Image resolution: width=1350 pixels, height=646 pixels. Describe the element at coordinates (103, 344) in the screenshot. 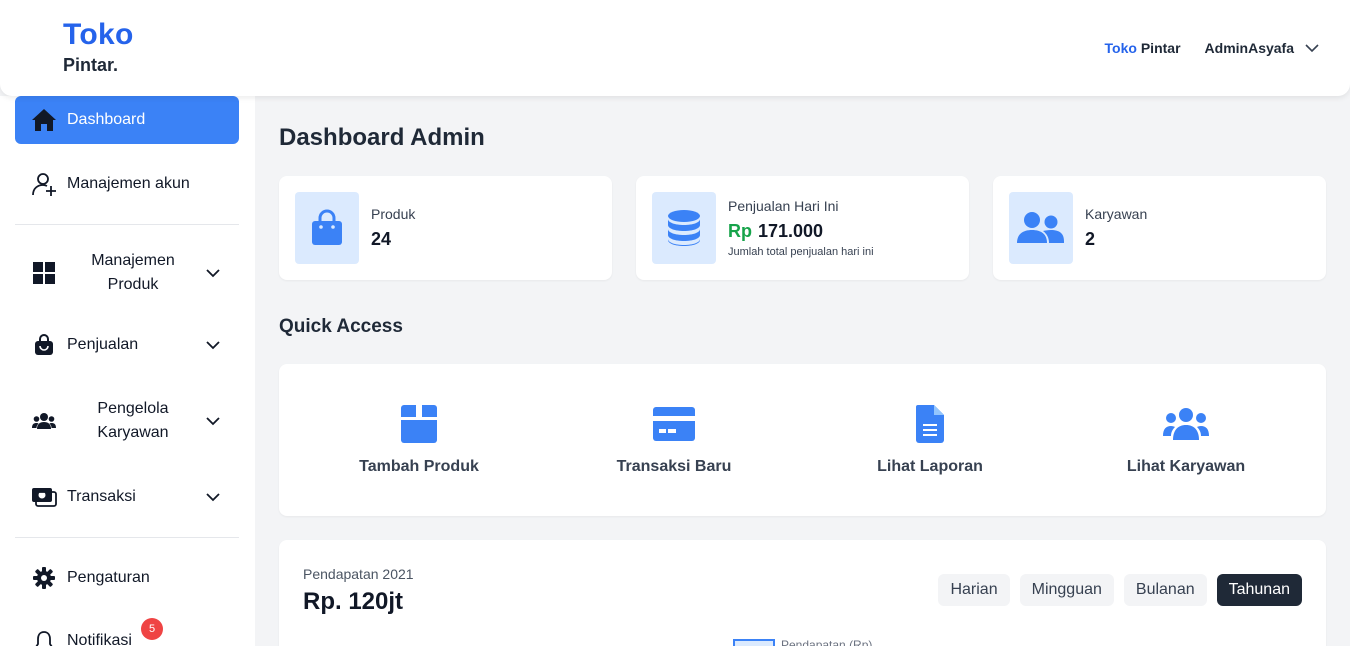

I see `sidebar-item-label: Penjualan` at that location.